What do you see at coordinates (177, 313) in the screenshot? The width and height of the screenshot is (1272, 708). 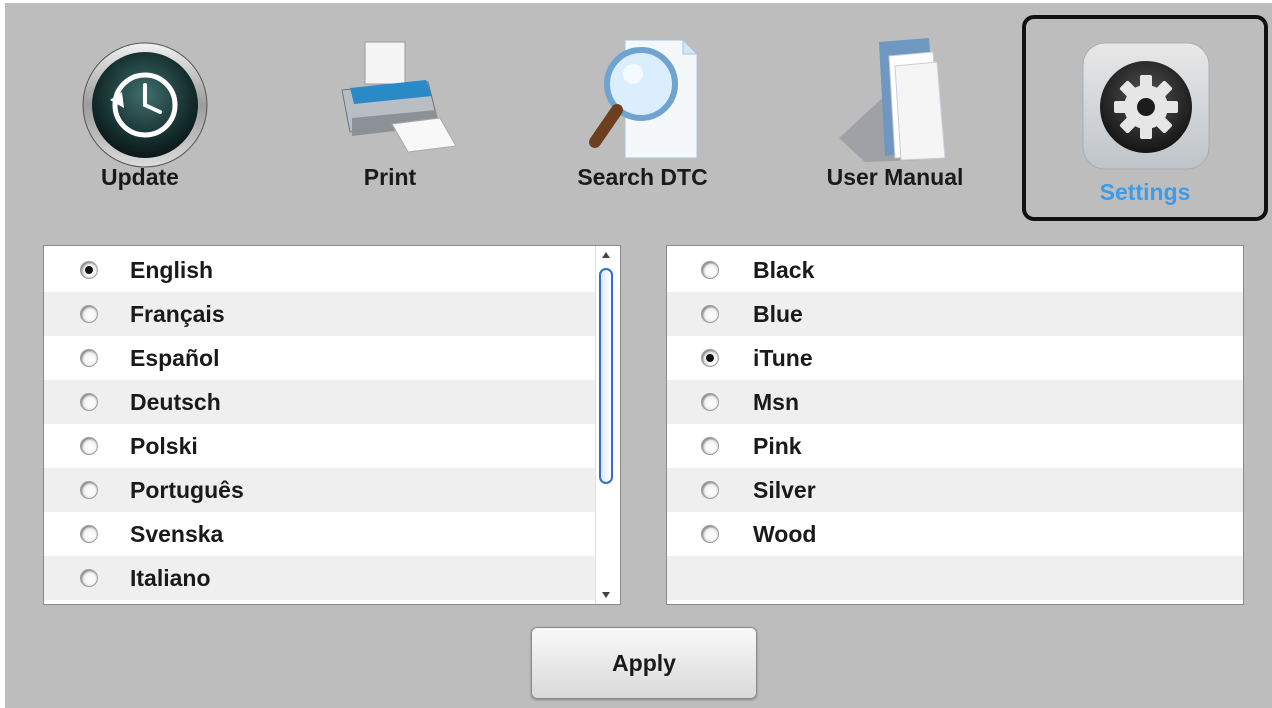 I see `language-label: Français` at bounding box center [177, 313].